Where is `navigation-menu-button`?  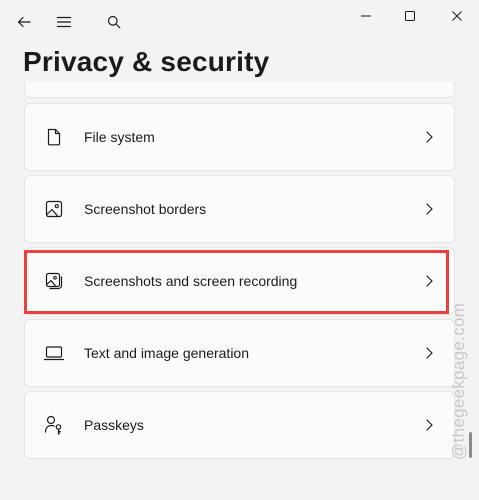
navigation-menu-button is located at coordinates (64, 22).